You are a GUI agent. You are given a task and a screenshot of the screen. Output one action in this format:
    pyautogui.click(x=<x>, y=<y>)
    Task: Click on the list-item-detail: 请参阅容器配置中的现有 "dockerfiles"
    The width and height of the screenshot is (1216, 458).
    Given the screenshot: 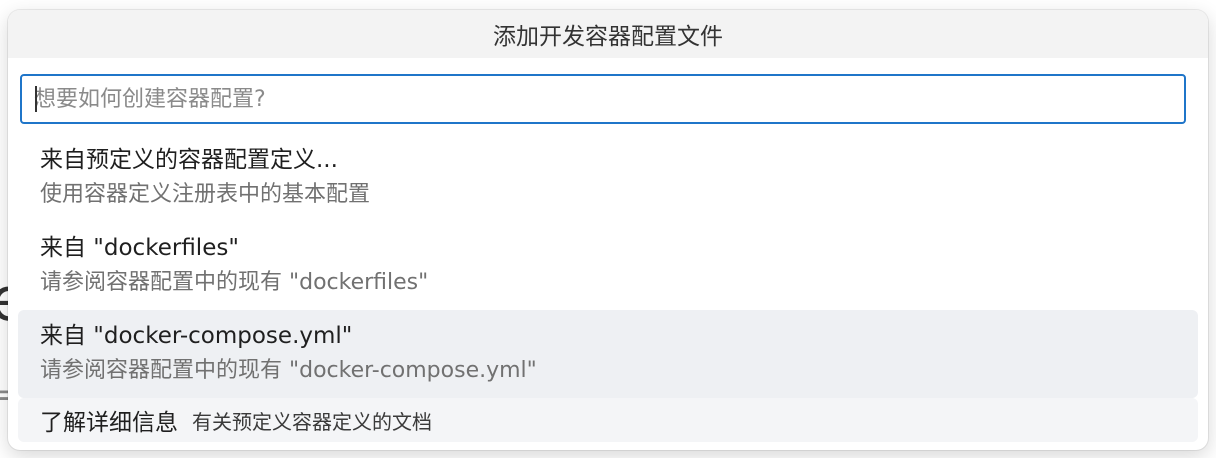 What is the action you would take?
    pyautogui.click(x=234, y=282)
    